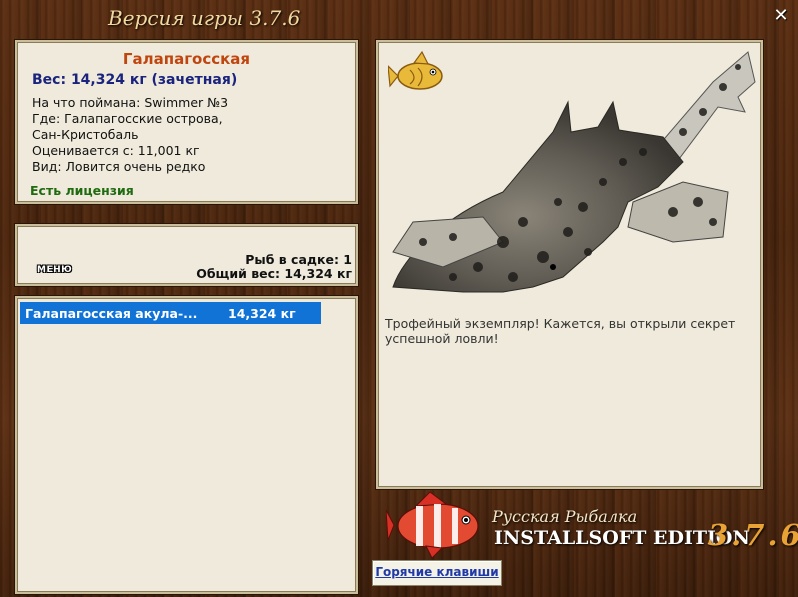 This screenshot has width=798, height=597. Describe the element at coordinates (565, 516) in the screenshot. I see `brand-title: Русская Рыбалка` at that location.